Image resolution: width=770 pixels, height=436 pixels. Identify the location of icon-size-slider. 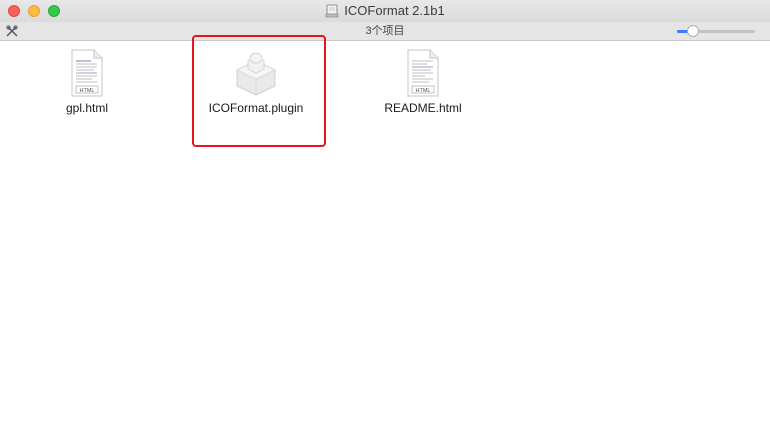
(716, 31).